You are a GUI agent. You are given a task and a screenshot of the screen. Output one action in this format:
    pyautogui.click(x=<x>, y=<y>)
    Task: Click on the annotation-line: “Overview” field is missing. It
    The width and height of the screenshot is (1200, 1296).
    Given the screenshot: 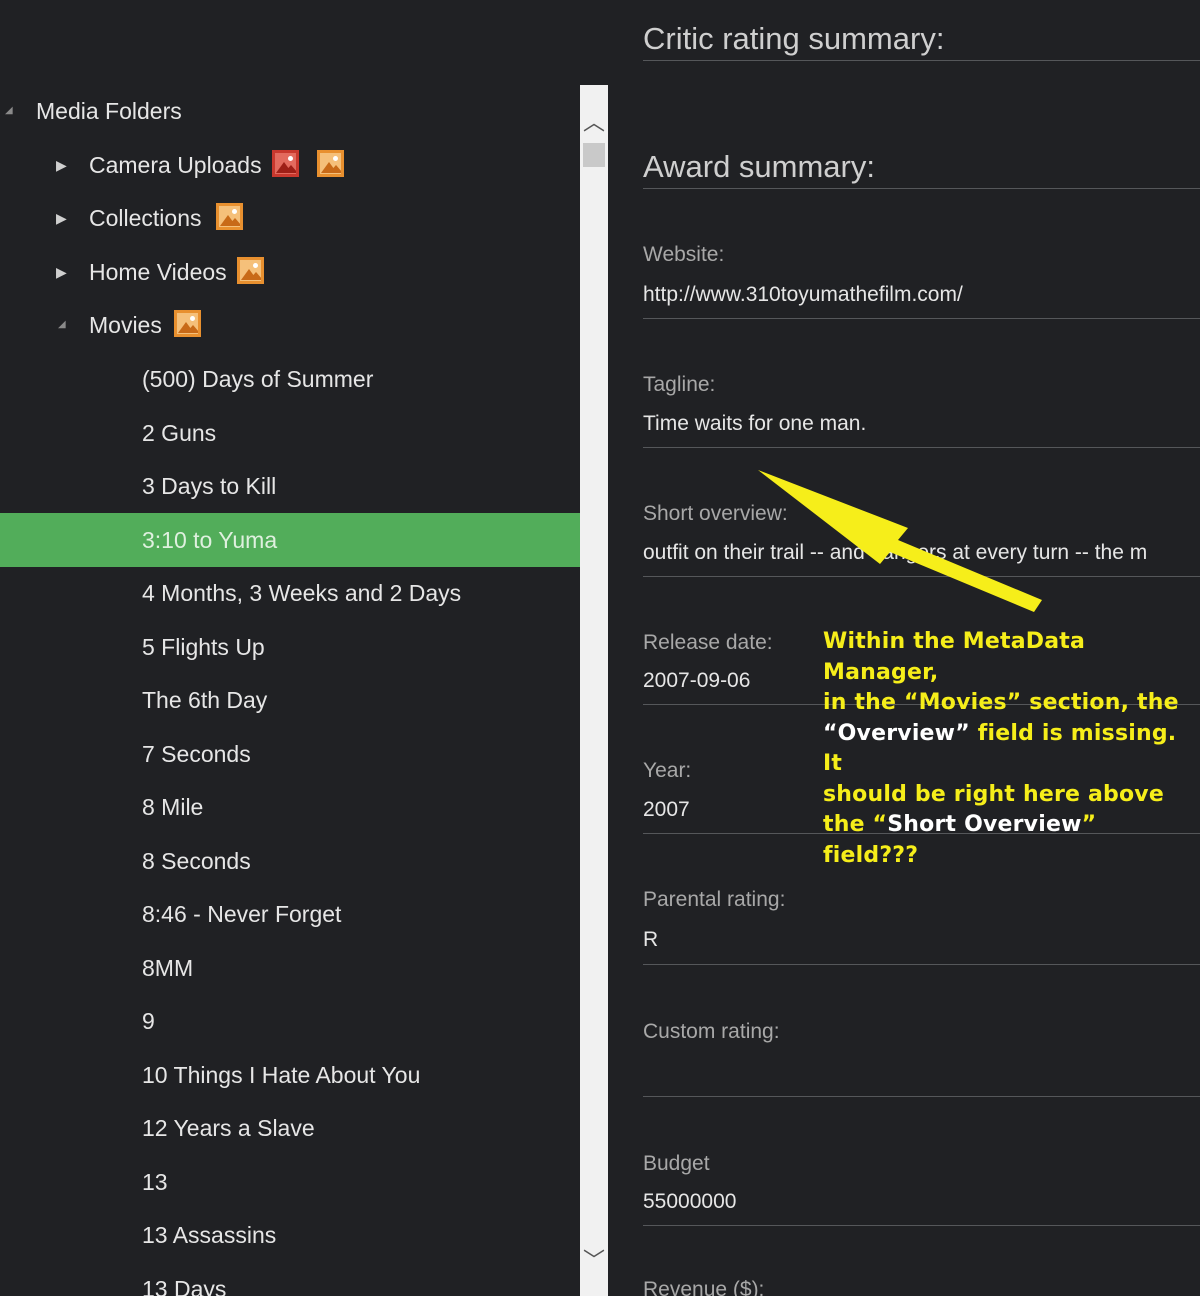 What is the action you would take?
    pyautogui.click(x=1010, y=749)
    